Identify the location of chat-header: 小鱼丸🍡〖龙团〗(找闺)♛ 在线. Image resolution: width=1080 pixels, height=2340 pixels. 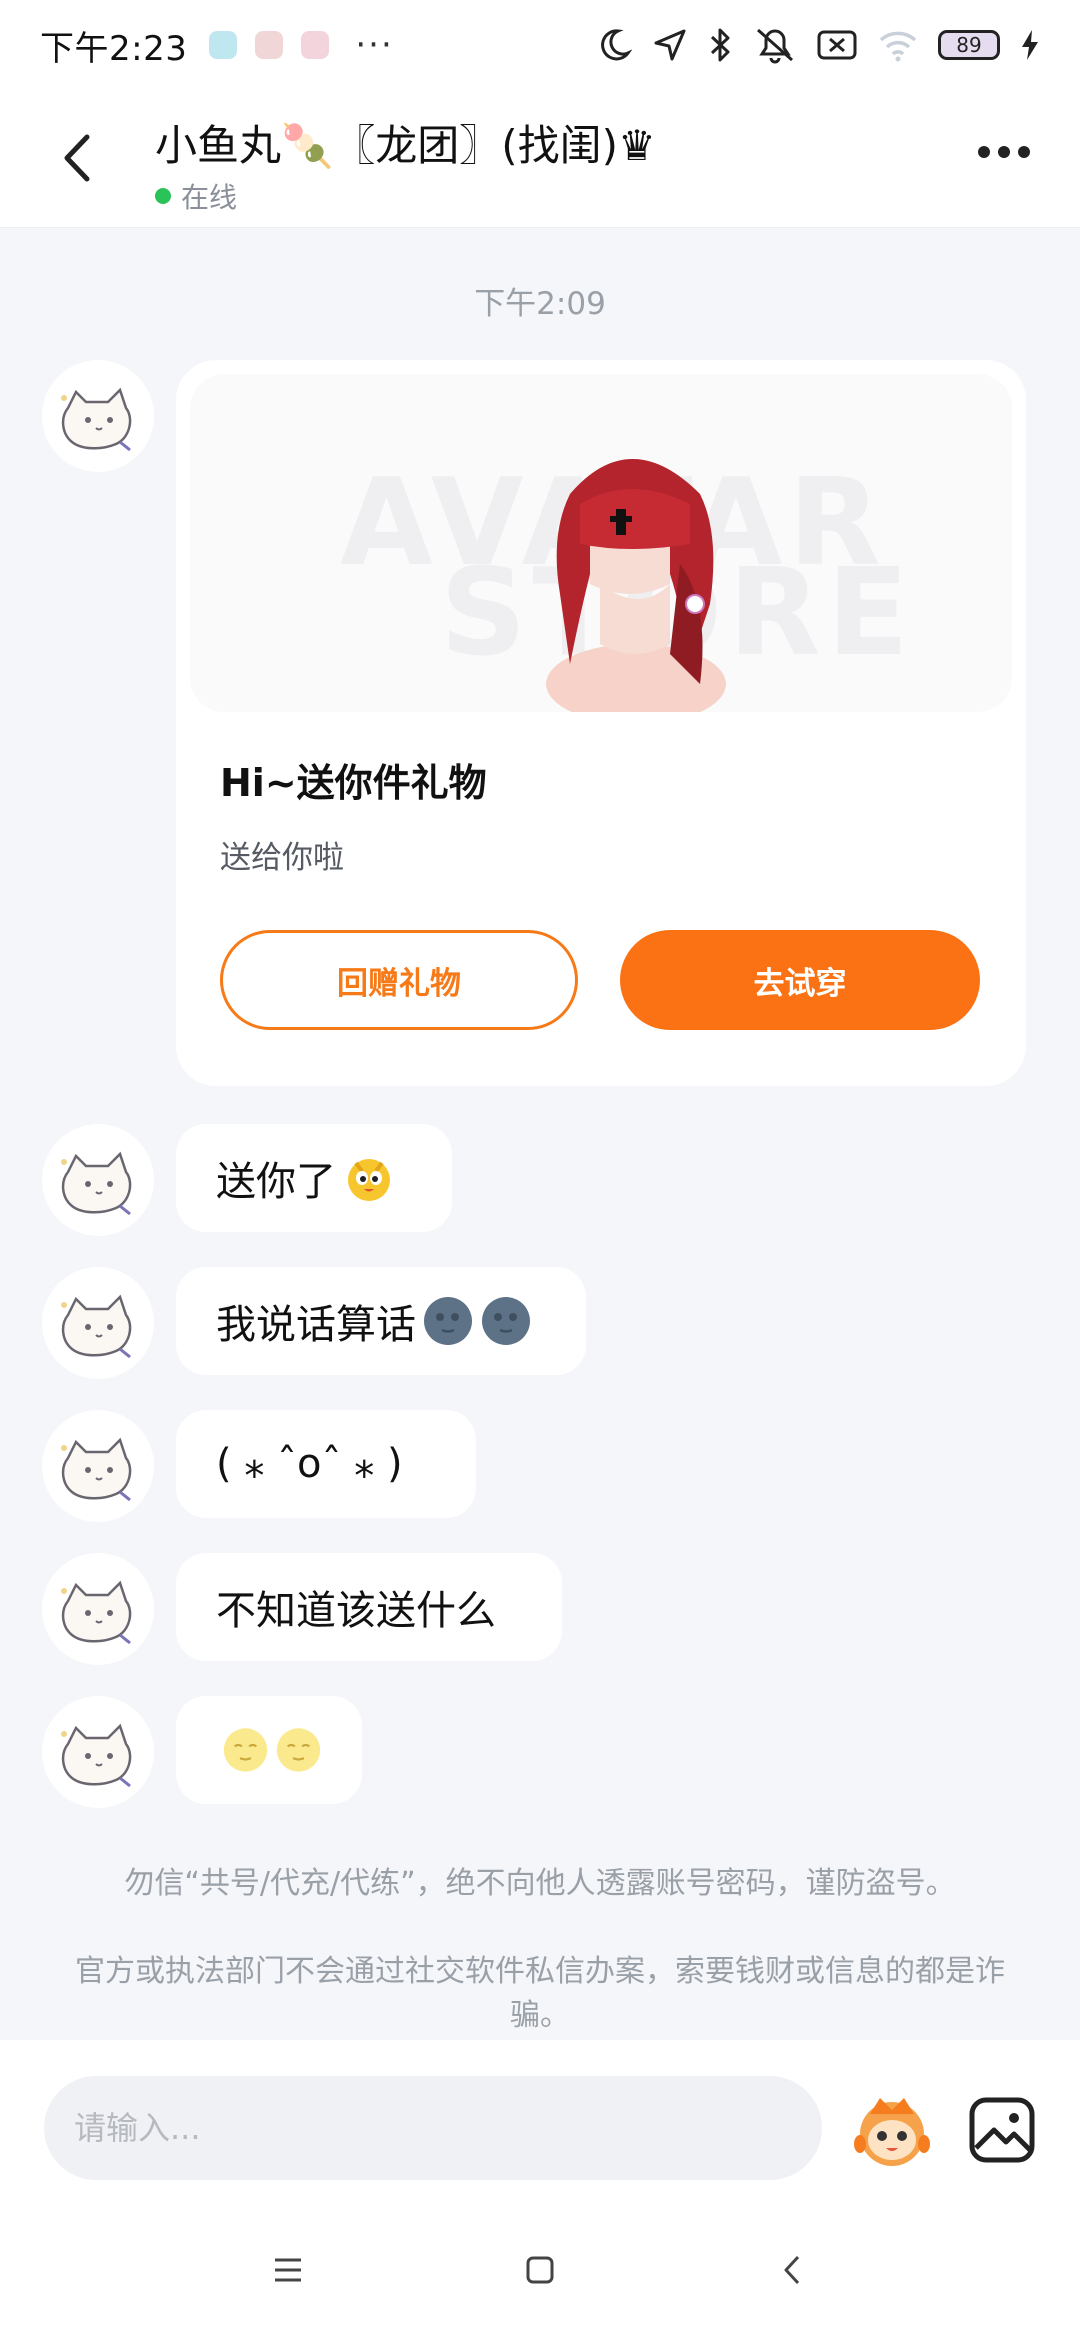
(540, 159).